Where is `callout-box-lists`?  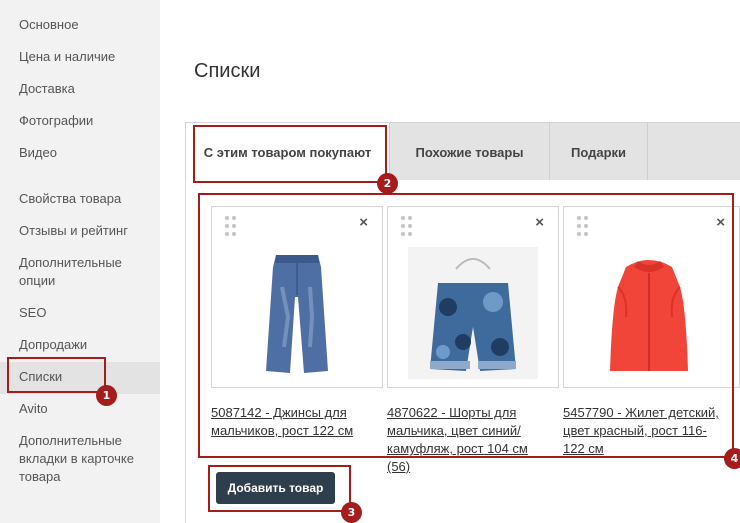 callout-box-lists is located at coordinates (56, 375).